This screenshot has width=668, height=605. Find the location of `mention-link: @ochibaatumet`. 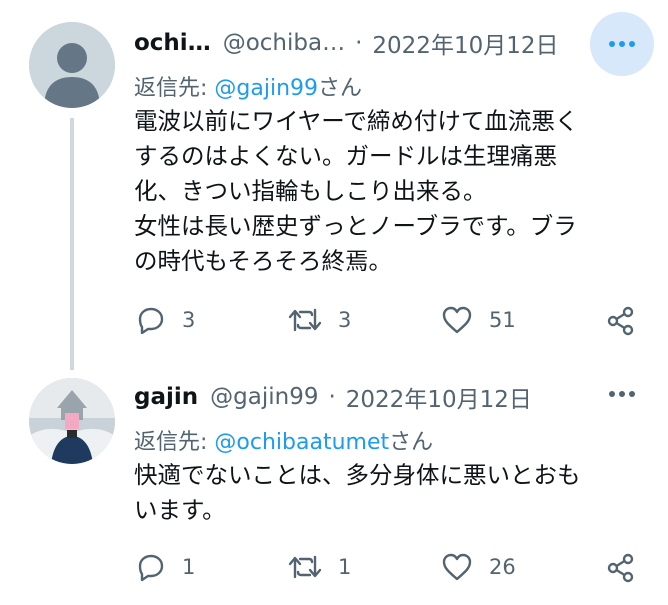

mention-link: @ochibaatumet is located at coordinates (301, 442).